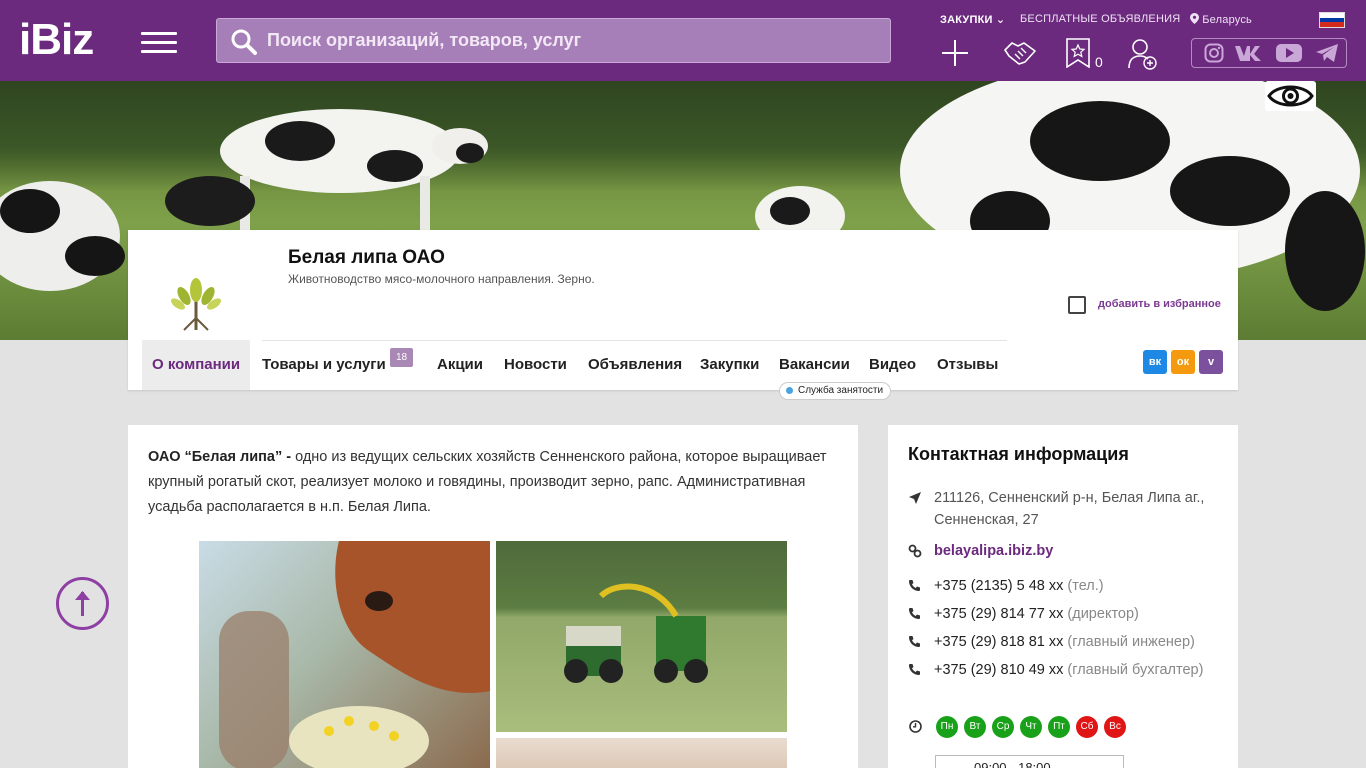  Describe the element at coordinates (1099, 62) in the screenshot. I see `favorites-count: 0` at that location.